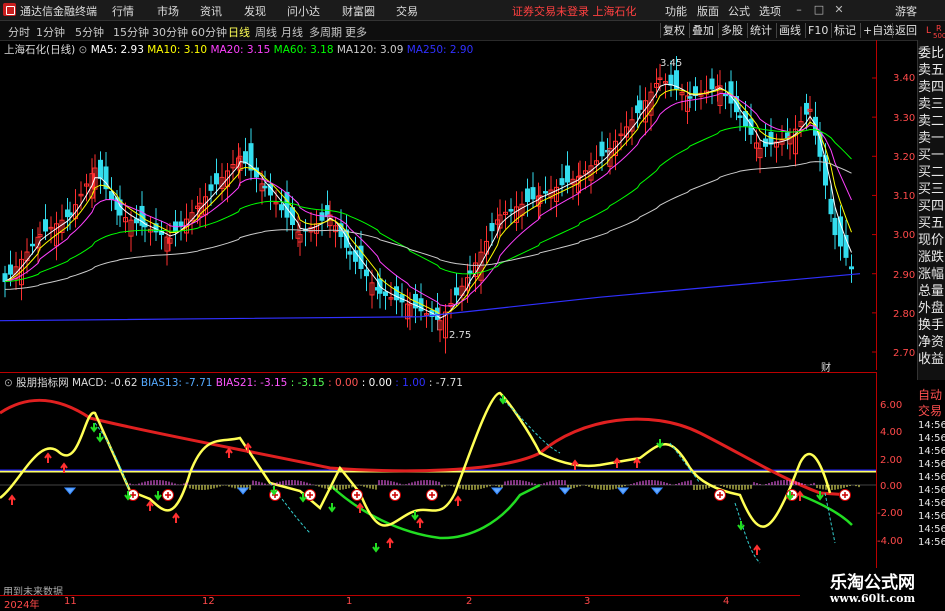 The image size is (945, 611). What do you see at coordinates (303, 11) in the screenshot?
I see `menu-wenxiaoda: 问小达` at bounding box center [303, 11].